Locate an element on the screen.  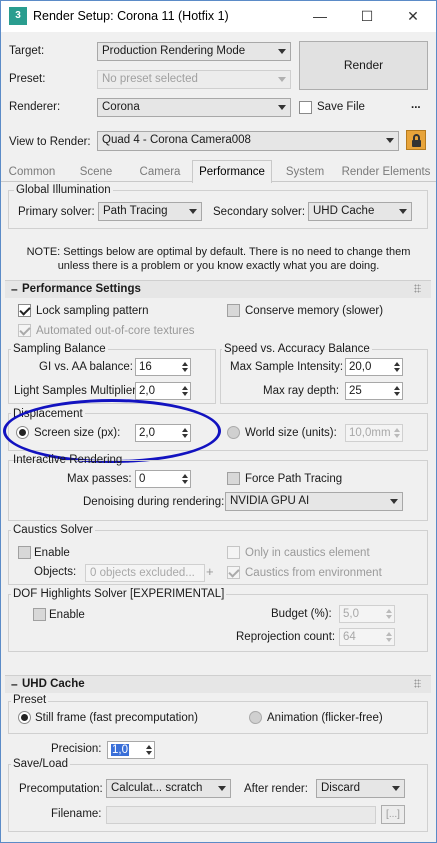
interactive-rendering-group is located at coordinates (218, 490).